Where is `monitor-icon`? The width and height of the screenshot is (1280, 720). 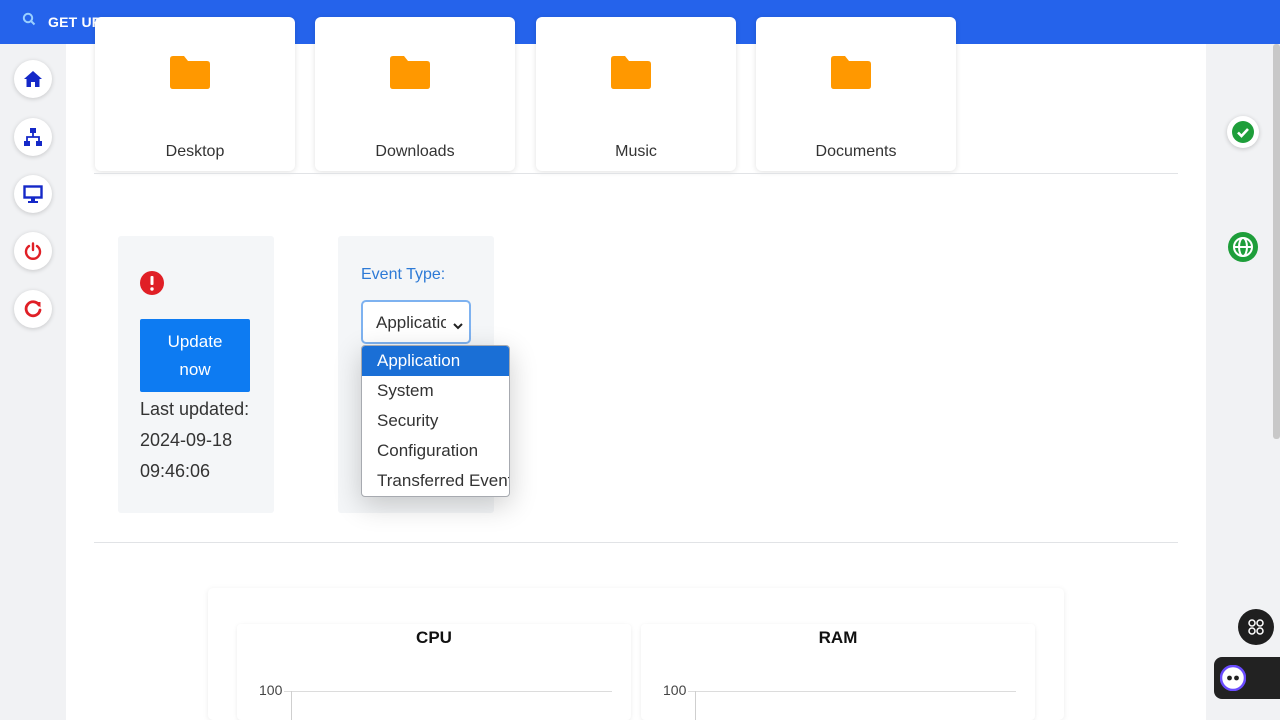
monitor-icon is located at coordinates (33, 194).